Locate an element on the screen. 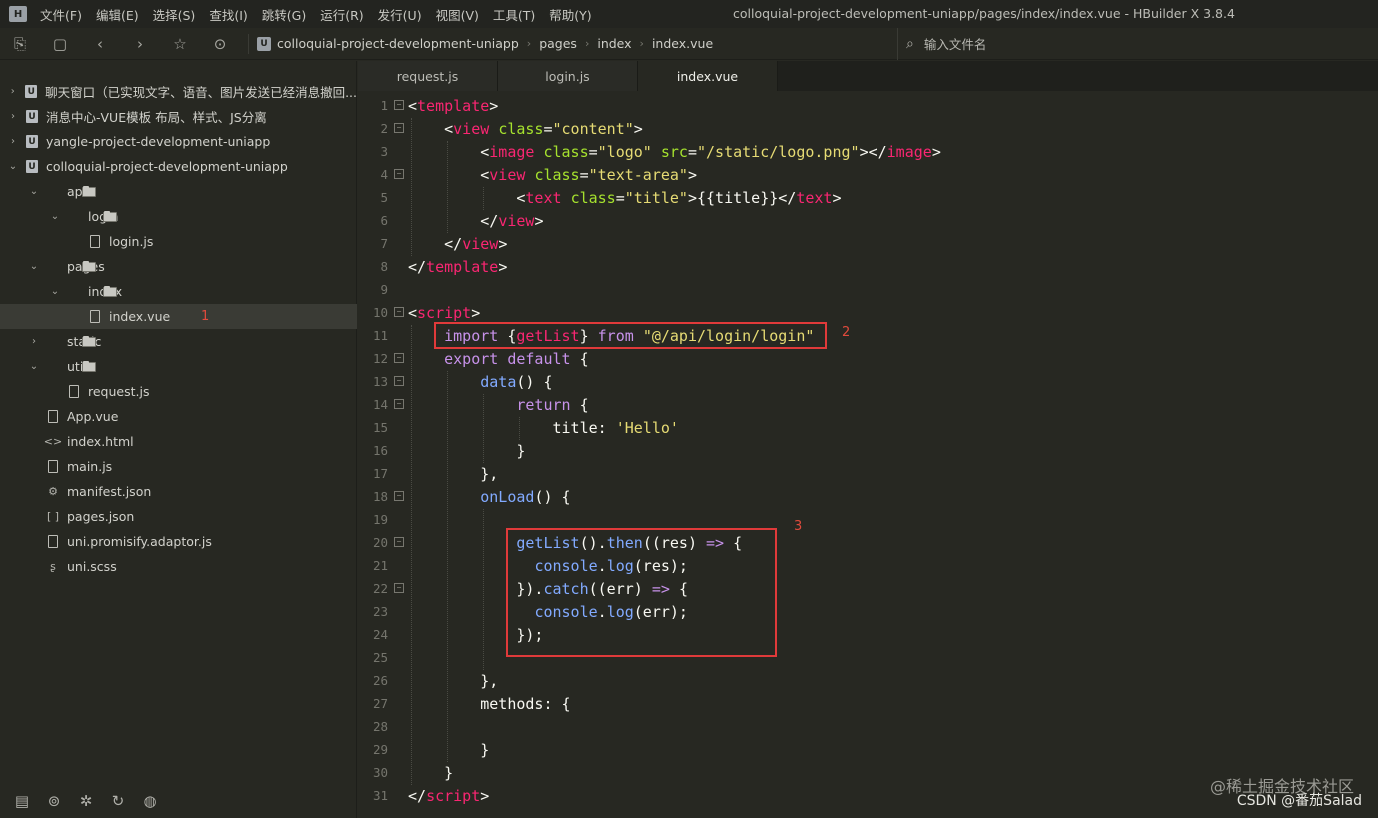  tree-item-index-vue: index.vue 1 is located at coordinates (178, 316).